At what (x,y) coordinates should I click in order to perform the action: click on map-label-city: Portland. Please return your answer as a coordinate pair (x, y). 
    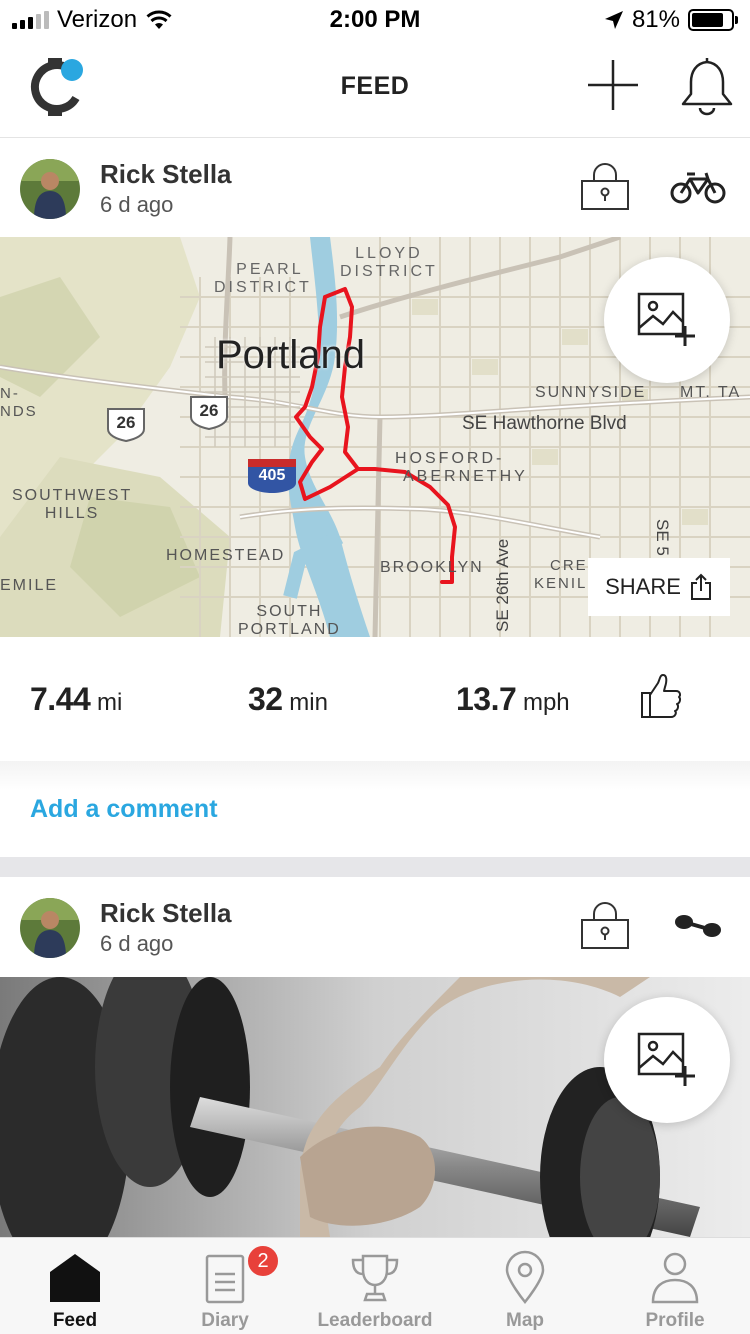
    Looking at the image, I should click on (290, 355).